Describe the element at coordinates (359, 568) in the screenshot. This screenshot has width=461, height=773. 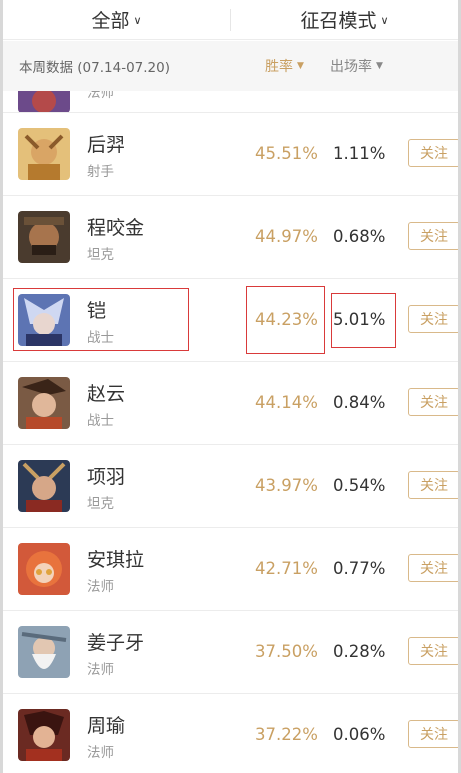
I see `pick-rate: 0.77%` at that location.